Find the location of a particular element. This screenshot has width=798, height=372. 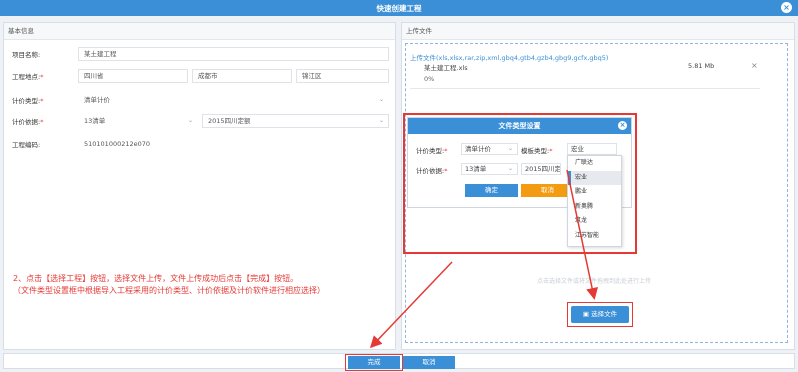

annotation-arrows is located at coordinates (483, 259).